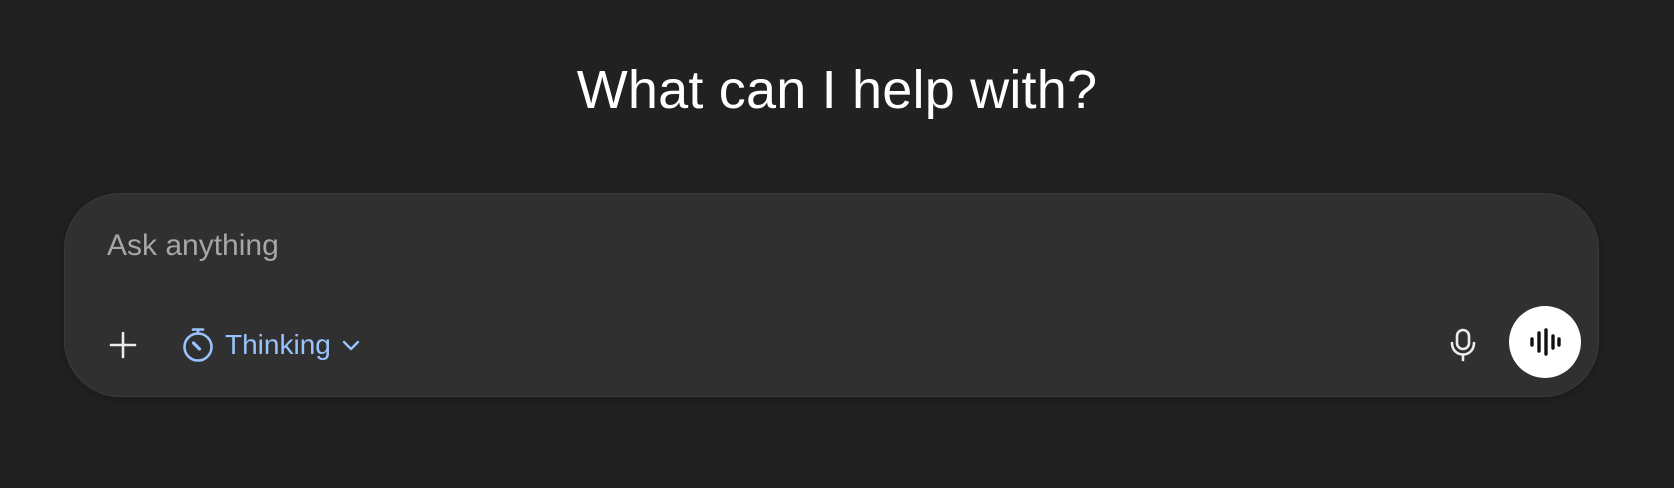 The height and width of the screenshot is (488, 1674). Describe the element at coordinates (278, 344) in the screenshot. I see `mode-label: Thinking` at that location.